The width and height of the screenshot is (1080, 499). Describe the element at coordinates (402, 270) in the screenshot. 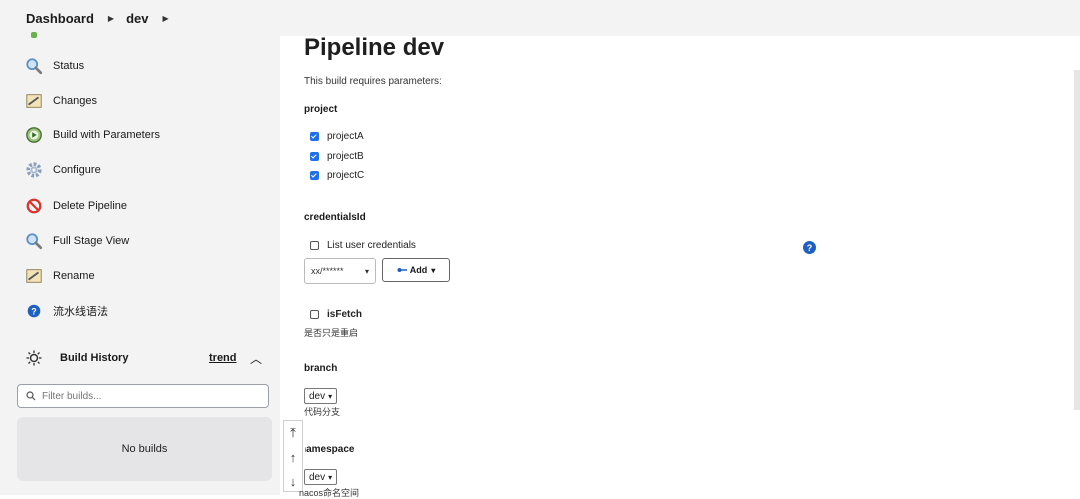

I see `key-icon` at that location.